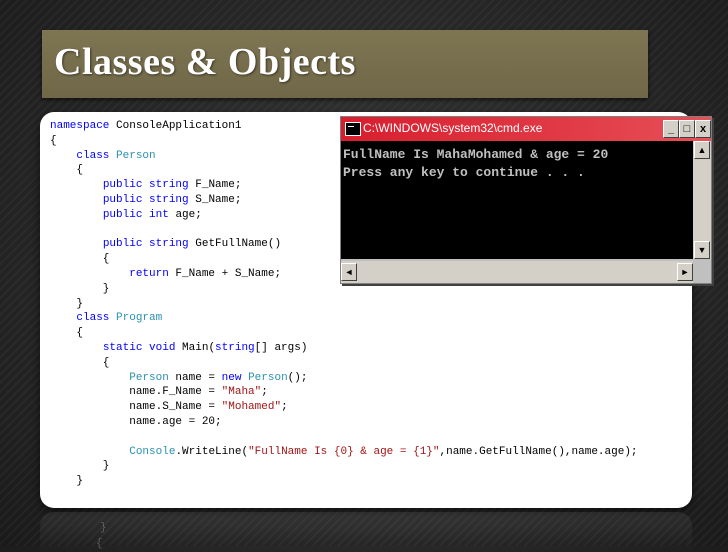 This screenshot has height=552, width=728. Describe the element at coordinates (476, 154) in the screenshot. I see `console-output-line-1: FullName Is MahaMohamed & age = 20` at that location.